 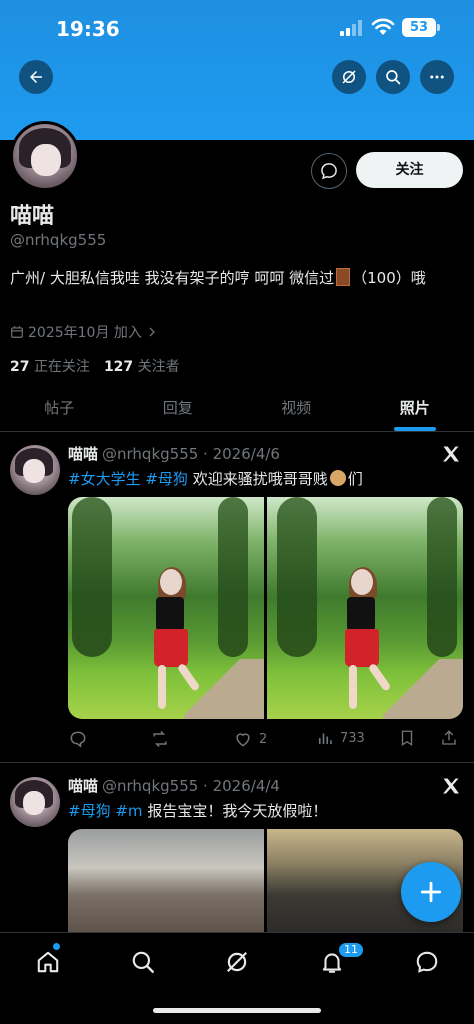 I want to click on tab-videos: 视频, so click(x=296, y=409).